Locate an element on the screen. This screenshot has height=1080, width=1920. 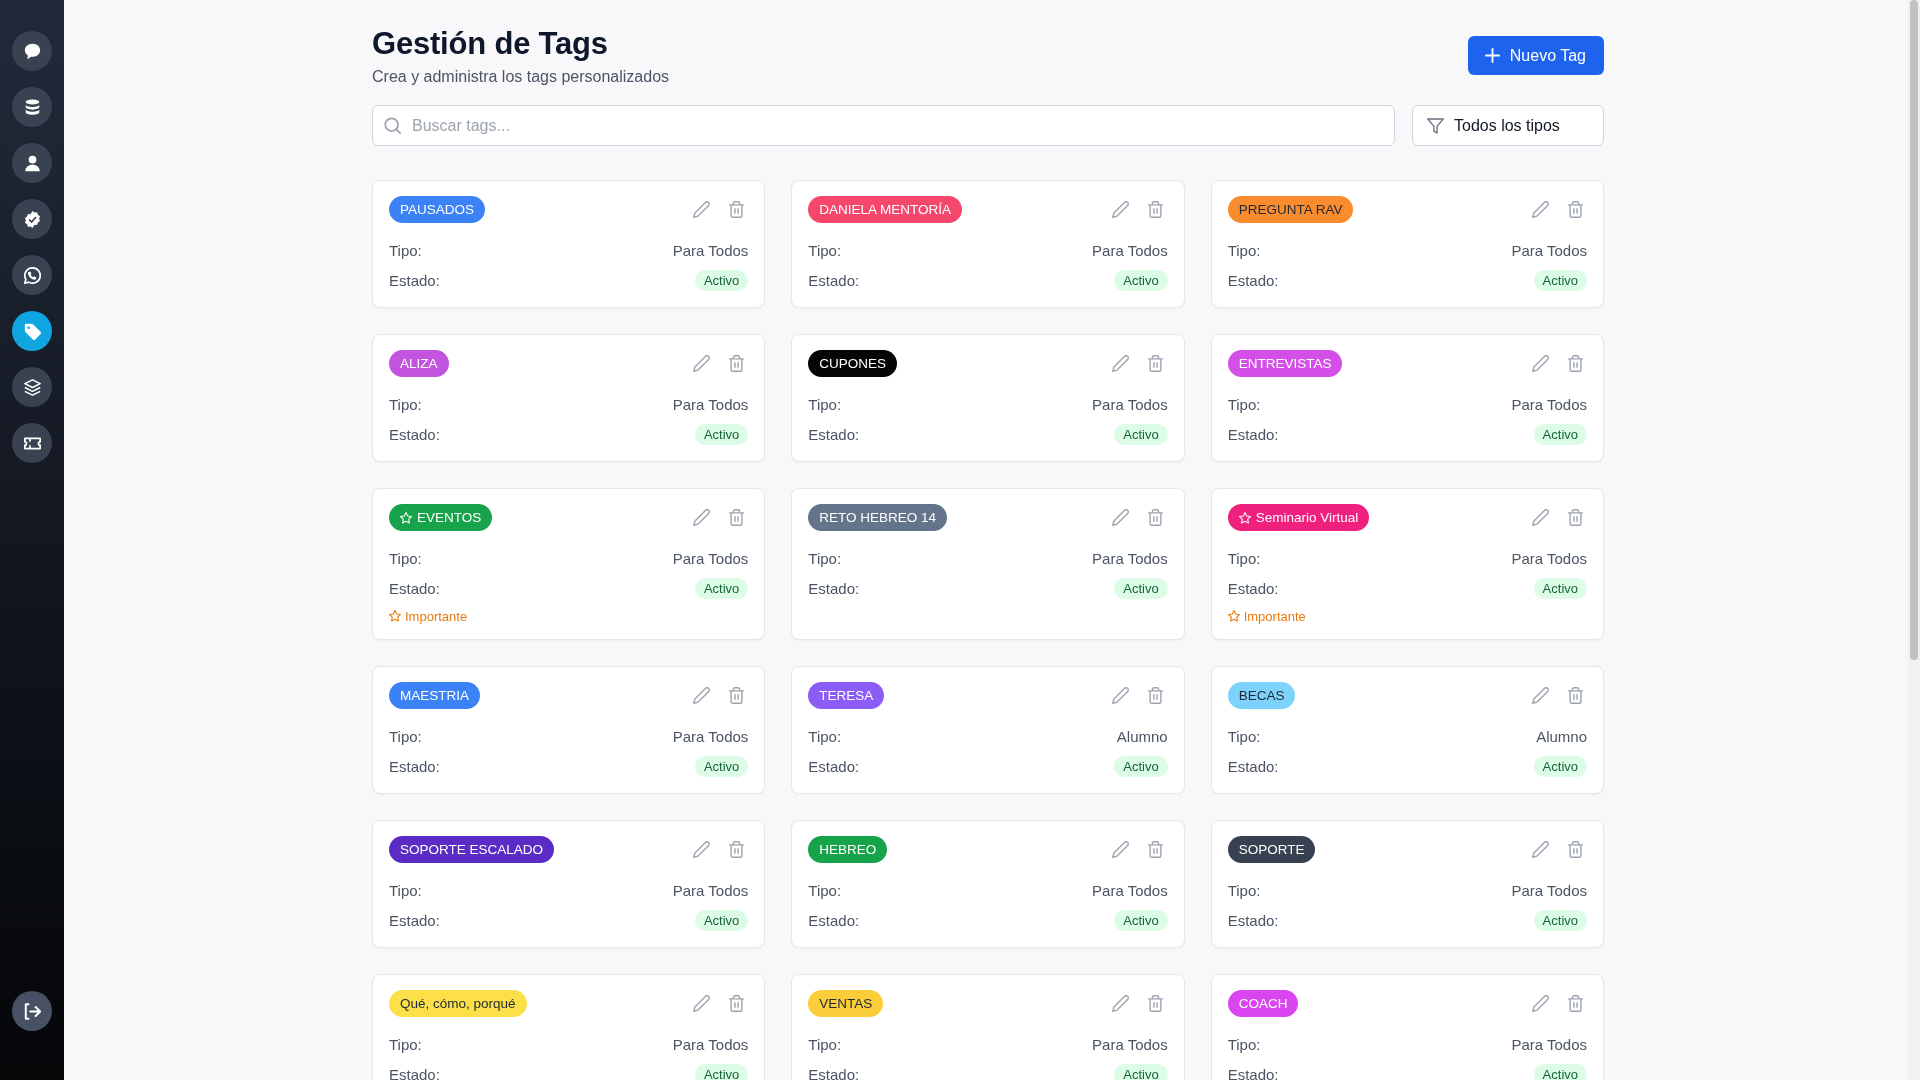
new-tag-button: Nuevo Tag is located at coordinates (1535, 55).